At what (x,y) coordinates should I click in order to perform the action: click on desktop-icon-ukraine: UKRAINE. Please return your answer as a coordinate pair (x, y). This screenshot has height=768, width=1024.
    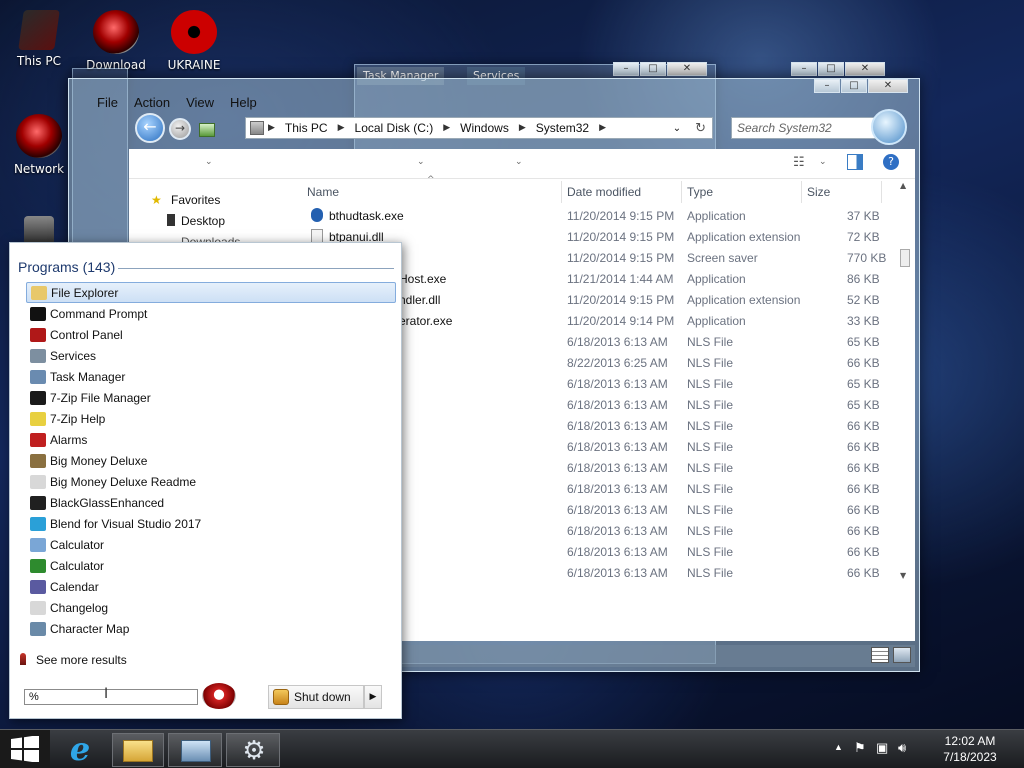
    Looking at the image, I should click on (194, 41).